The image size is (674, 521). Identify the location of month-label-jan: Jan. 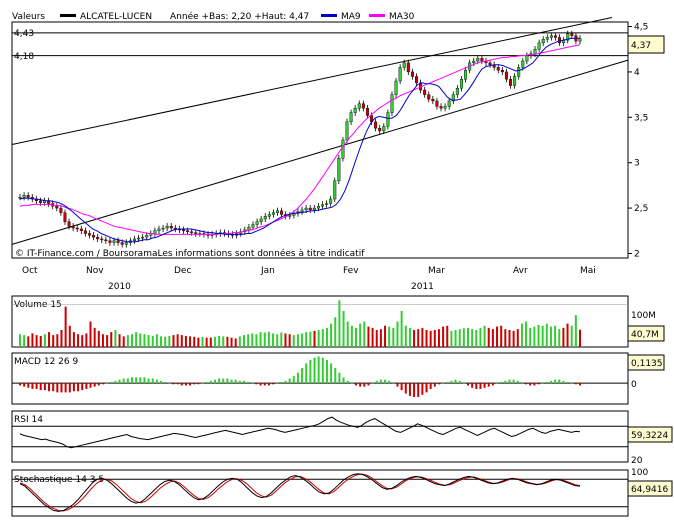
(267, 271).